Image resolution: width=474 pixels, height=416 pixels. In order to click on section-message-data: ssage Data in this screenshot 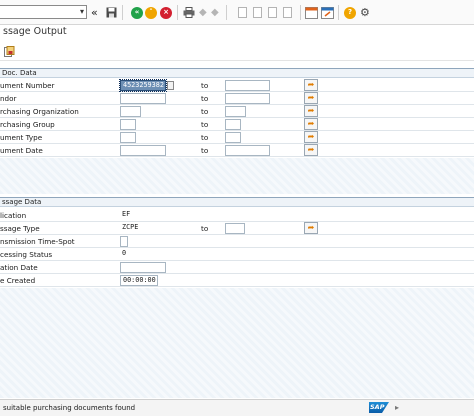, I will do `click(237, 202)`.